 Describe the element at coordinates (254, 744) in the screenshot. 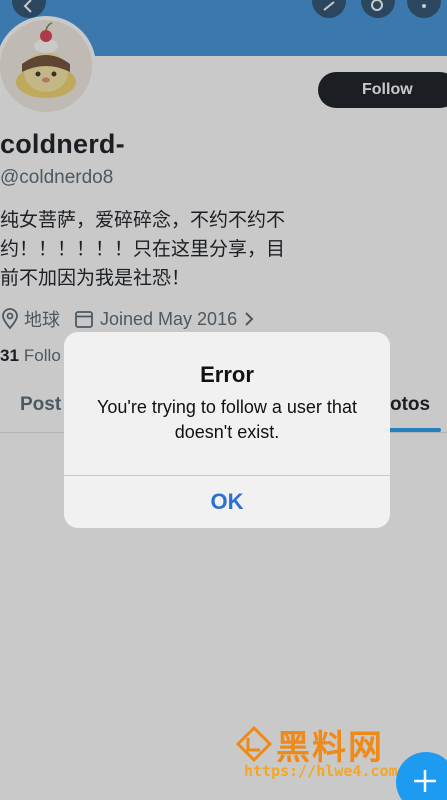

I see `watermark-logo-icon` at that location.